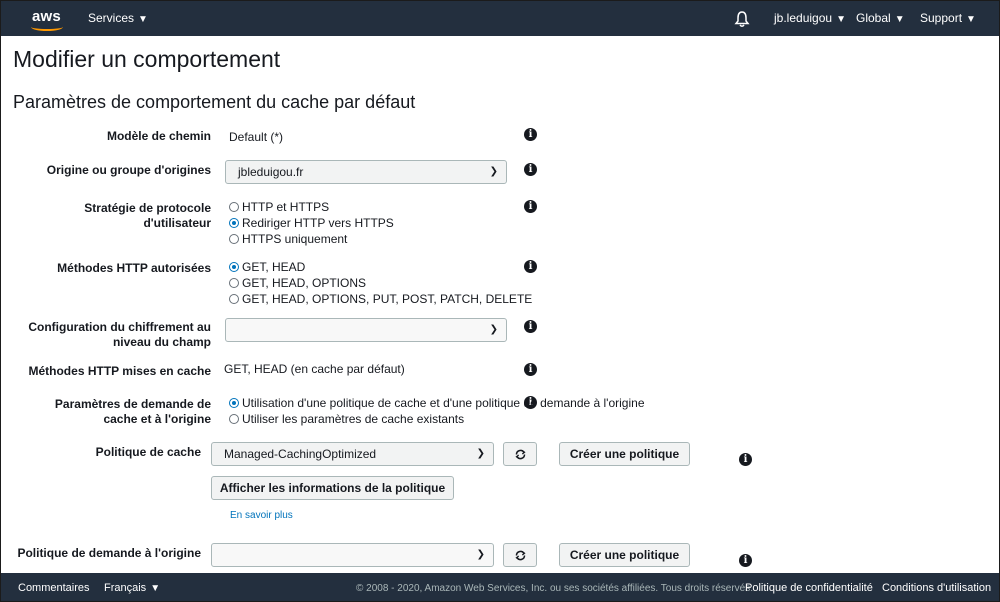 This screenshot has width=1000, height=602. What do you see at coordinates (809, 588) in the screenshot?
I see `privacy-link: Politique de confidentialité` at bounding box center [809, 588].